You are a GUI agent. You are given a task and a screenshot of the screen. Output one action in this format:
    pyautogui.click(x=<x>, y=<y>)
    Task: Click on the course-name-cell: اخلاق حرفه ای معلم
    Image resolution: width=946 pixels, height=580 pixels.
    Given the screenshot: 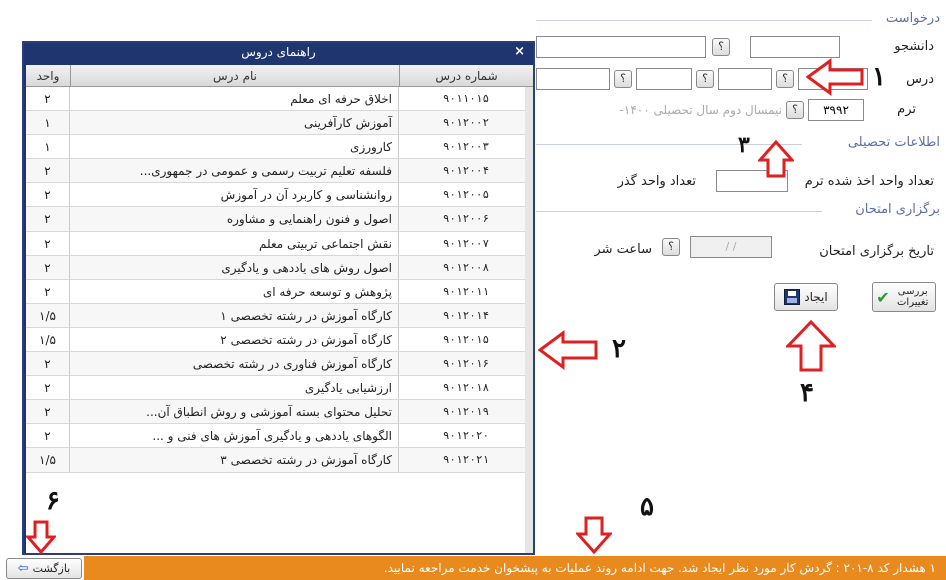 What is the action you would take?
    pyautogui.click(x=234, y=99)
    